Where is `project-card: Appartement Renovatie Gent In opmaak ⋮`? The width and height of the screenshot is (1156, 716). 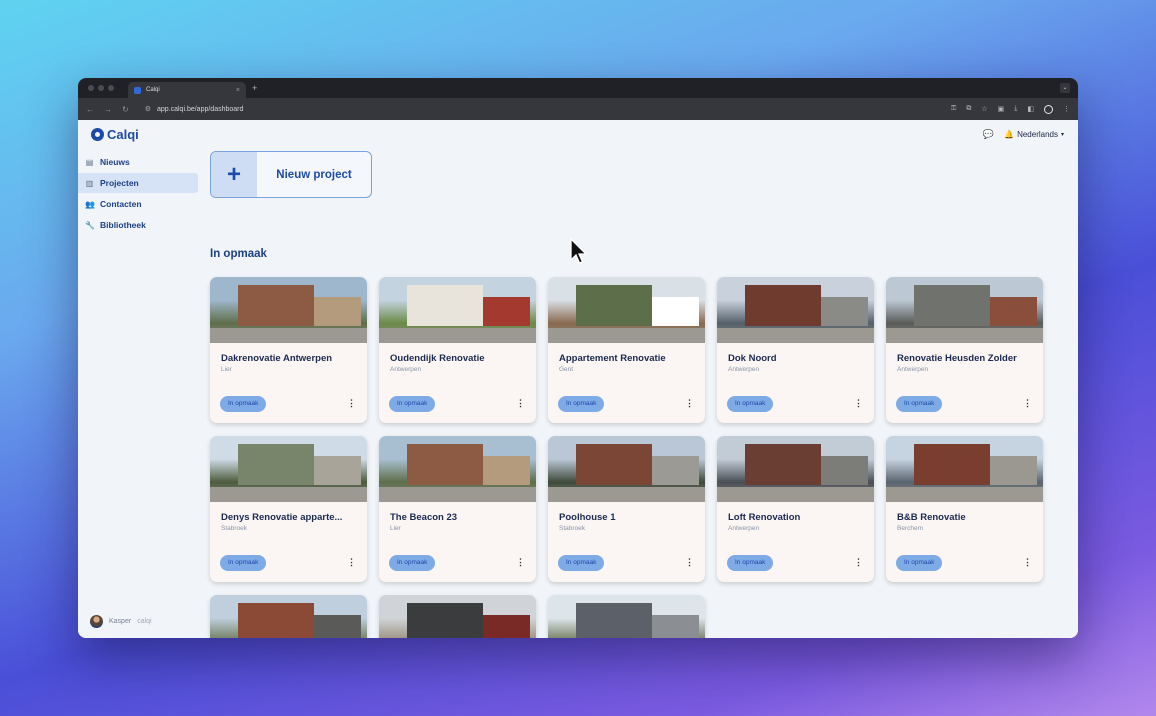 project-card: Appartement Renovatie Gent In opmaak ⋮ is located at coordinates (626, 350).